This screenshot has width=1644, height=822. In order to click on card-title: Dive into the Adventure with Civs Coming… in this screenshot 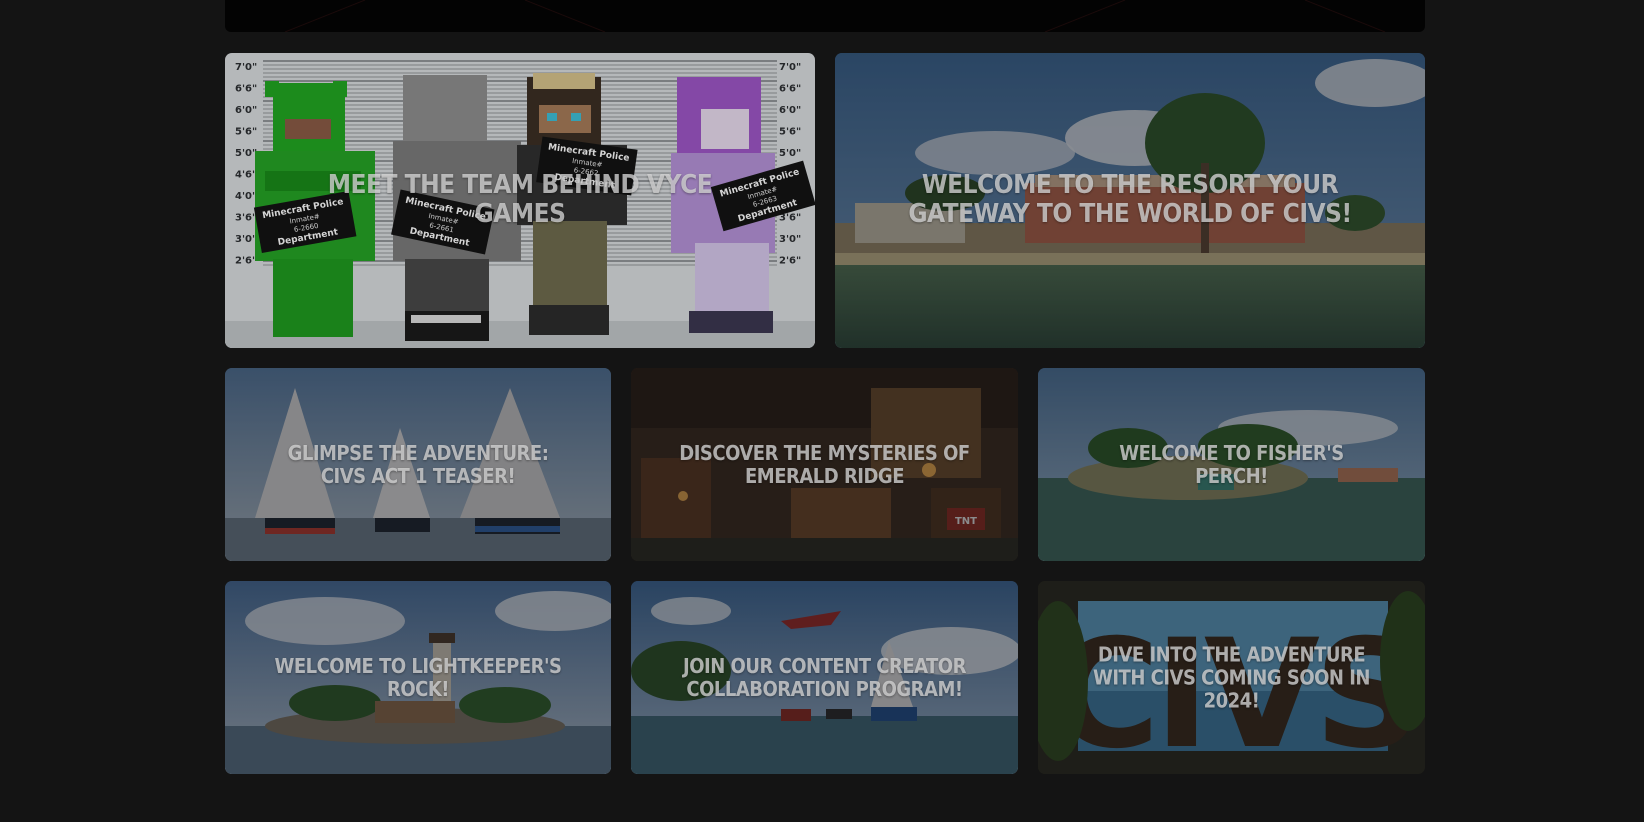, I will do `click(1231, 677)`.